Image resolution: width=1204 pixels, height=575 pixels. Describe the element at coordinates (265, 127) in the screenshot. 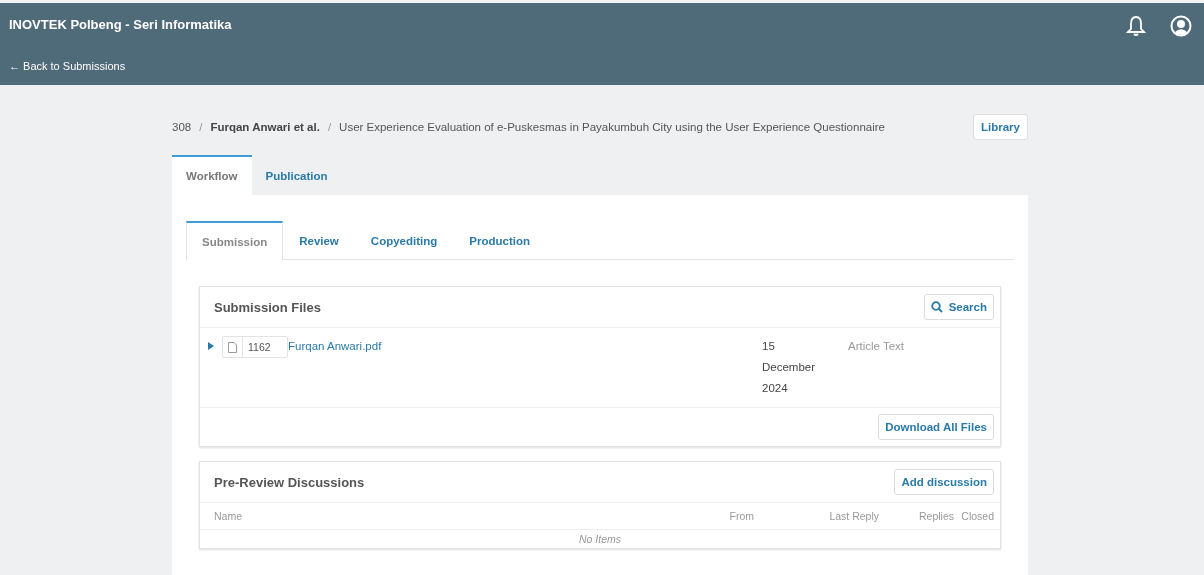

I see `submission-authors: Furqan Anwari et al.` at that location.